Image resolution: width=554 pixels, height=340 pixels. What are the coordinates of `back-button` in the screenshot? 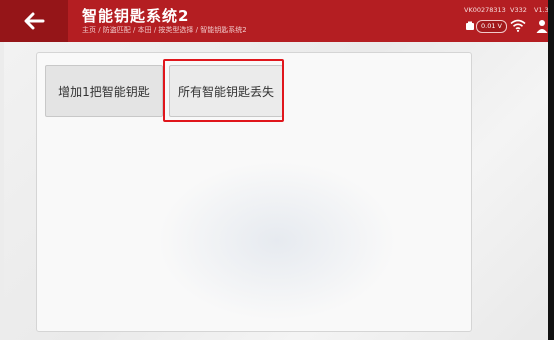 It's located at (34, 21).